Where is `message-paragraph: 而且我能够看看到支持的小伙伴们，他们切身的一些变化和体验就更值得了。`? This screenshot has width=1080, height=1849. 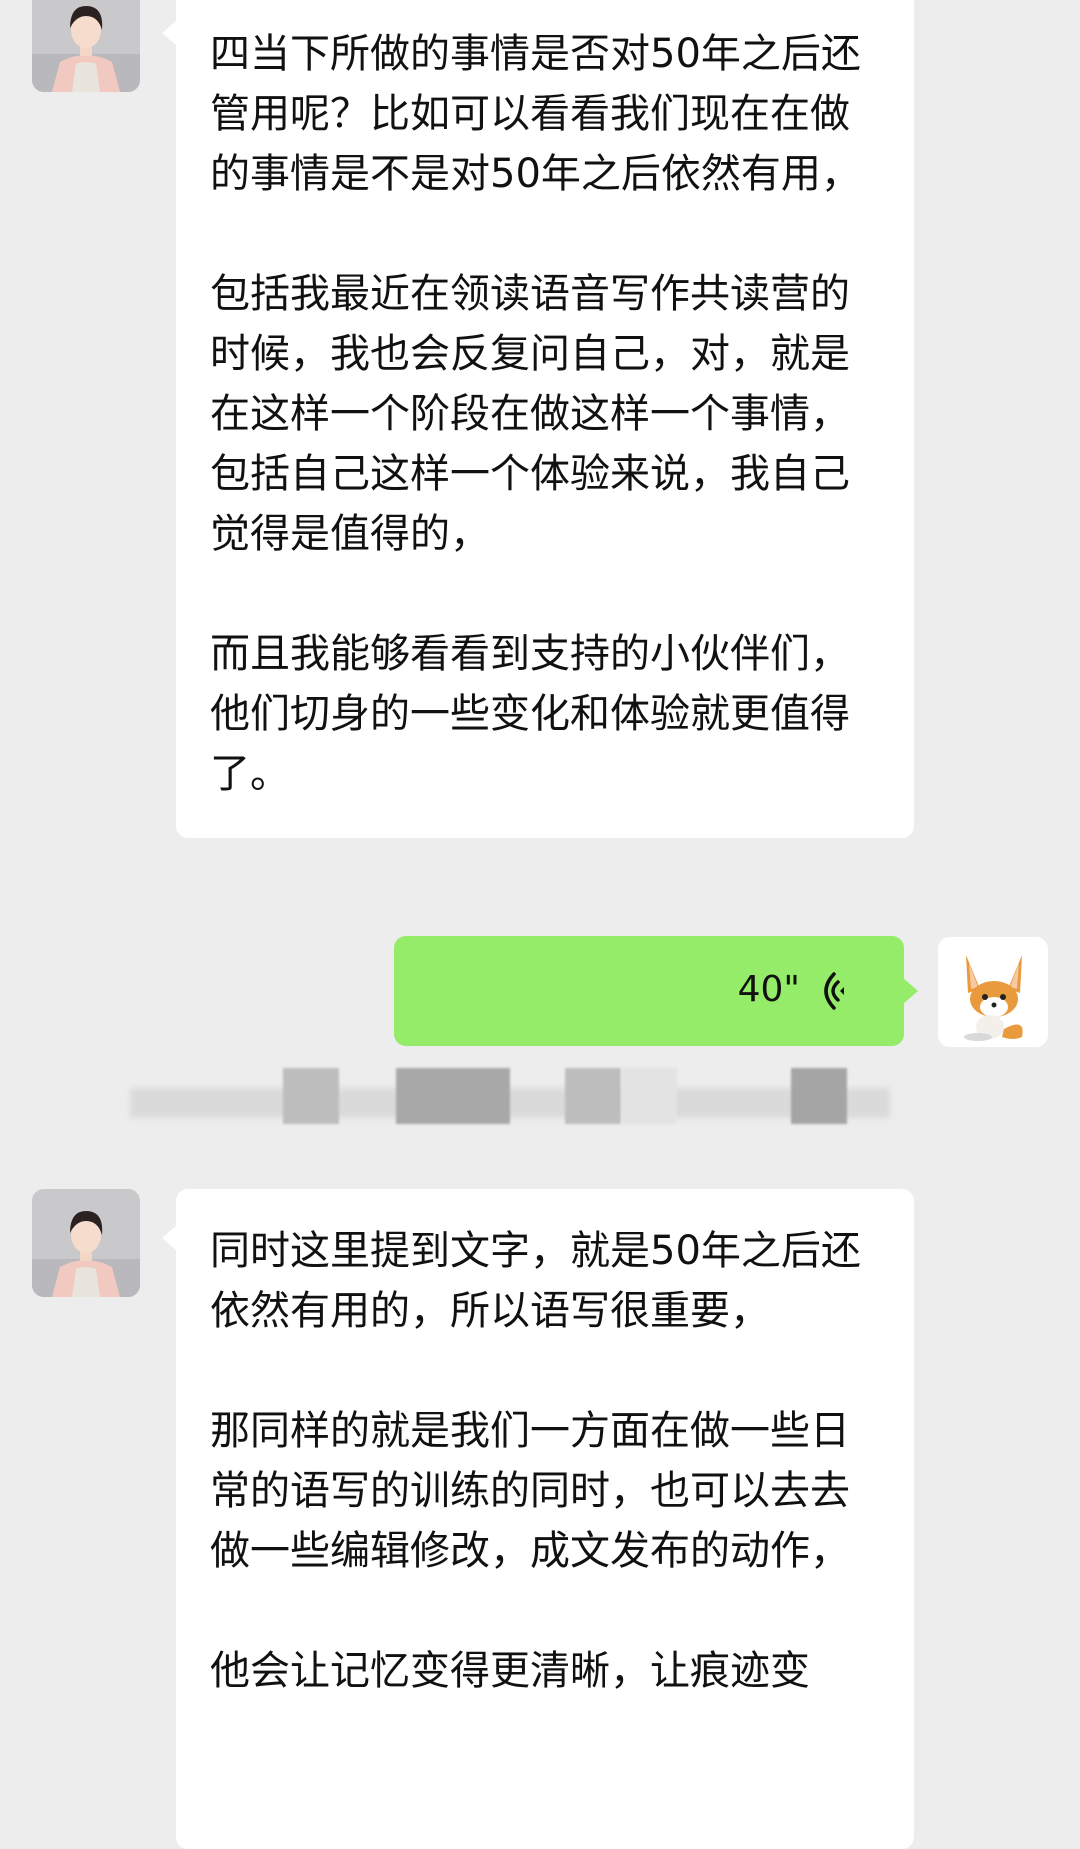
message-paragraph: 而且我能够看看到支持的小伙伴们，他们切身的一些变化和体验就更值得了。 is located at coordinates (530, 714).